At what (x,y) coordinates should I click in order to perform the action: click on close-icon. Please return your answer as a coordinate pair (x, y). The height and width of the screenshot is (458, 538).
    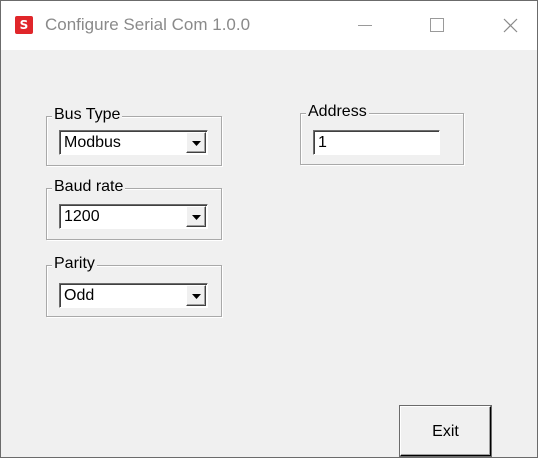
    Looking at the image, I should click on (510, 25).